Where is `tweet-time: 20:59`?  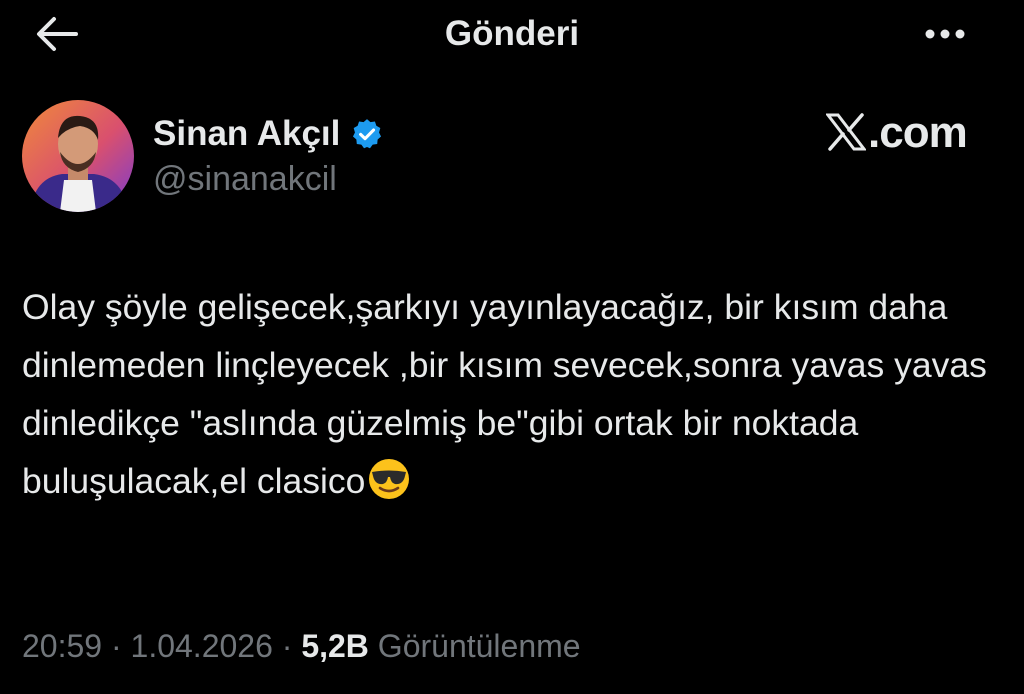 tweet-time: 20:59 is located at coordinates (62, 646).